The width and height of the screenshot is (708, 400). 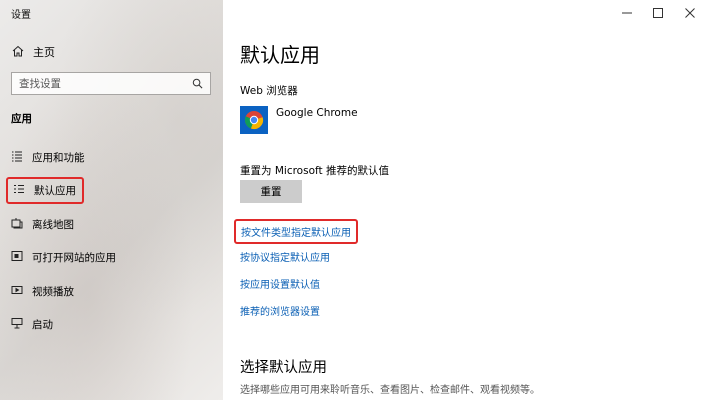 What do you see at coordinates (296, 231) in the screenshot?
I see `link-default-by-file-type: 按文件类型指定默认应用` at bounding box center [296, 231].